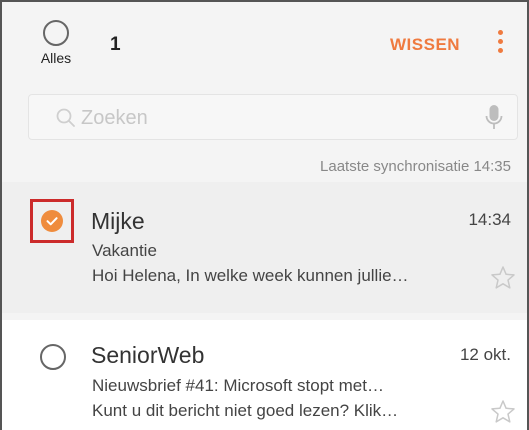 The width and height of the screenshot is (529, 430). What do you see at coordinates (494, 118) in the screenshot?
I see `microphone-icon` at bounding box center [494, 118].